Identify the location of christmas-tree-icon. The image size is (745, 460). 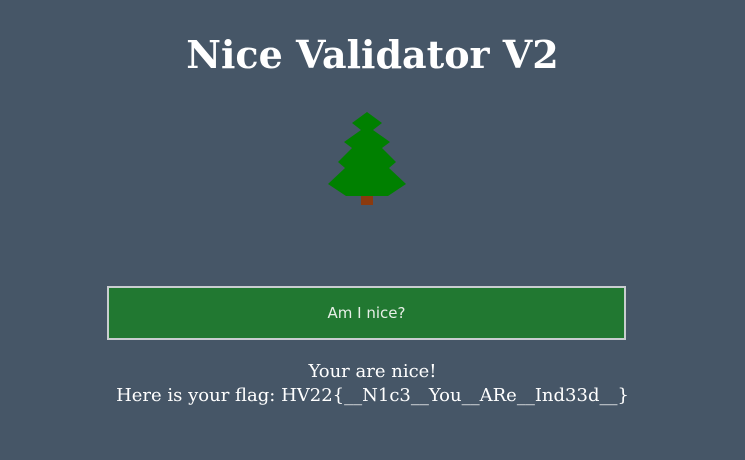
(367, 158).